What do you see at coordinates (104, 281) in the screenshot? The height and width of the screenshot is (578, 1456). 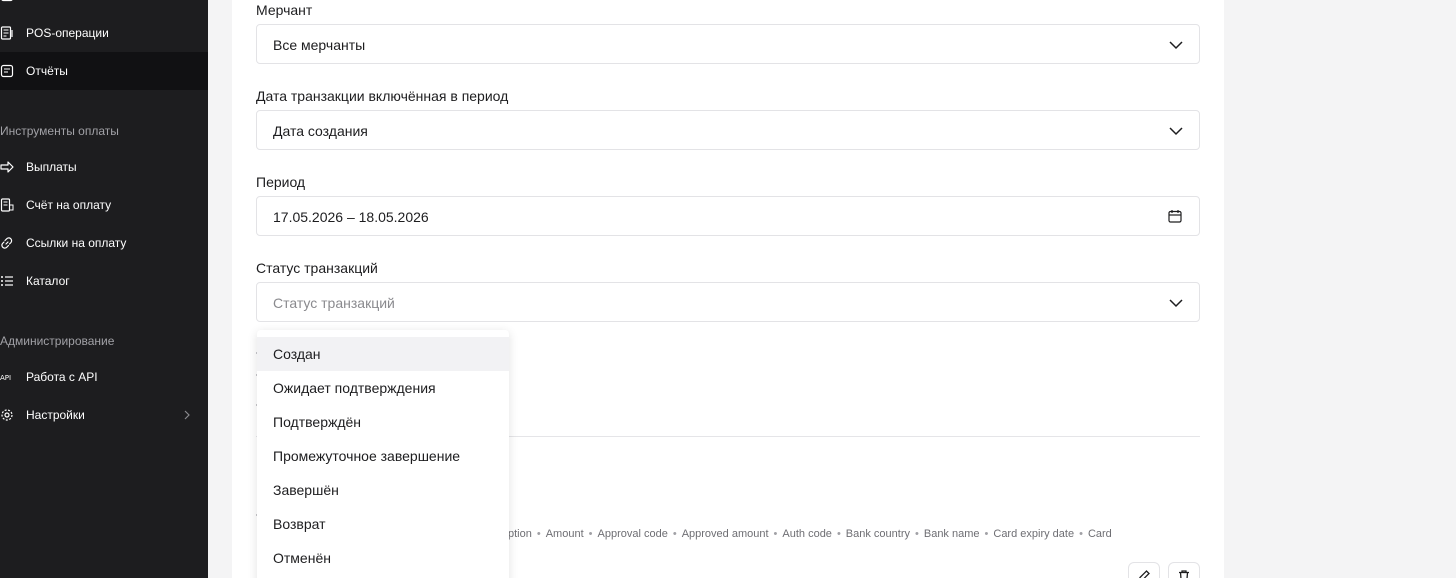 I see `sidebar-item-catalog: Каталог` at bounding box center [104, 281].